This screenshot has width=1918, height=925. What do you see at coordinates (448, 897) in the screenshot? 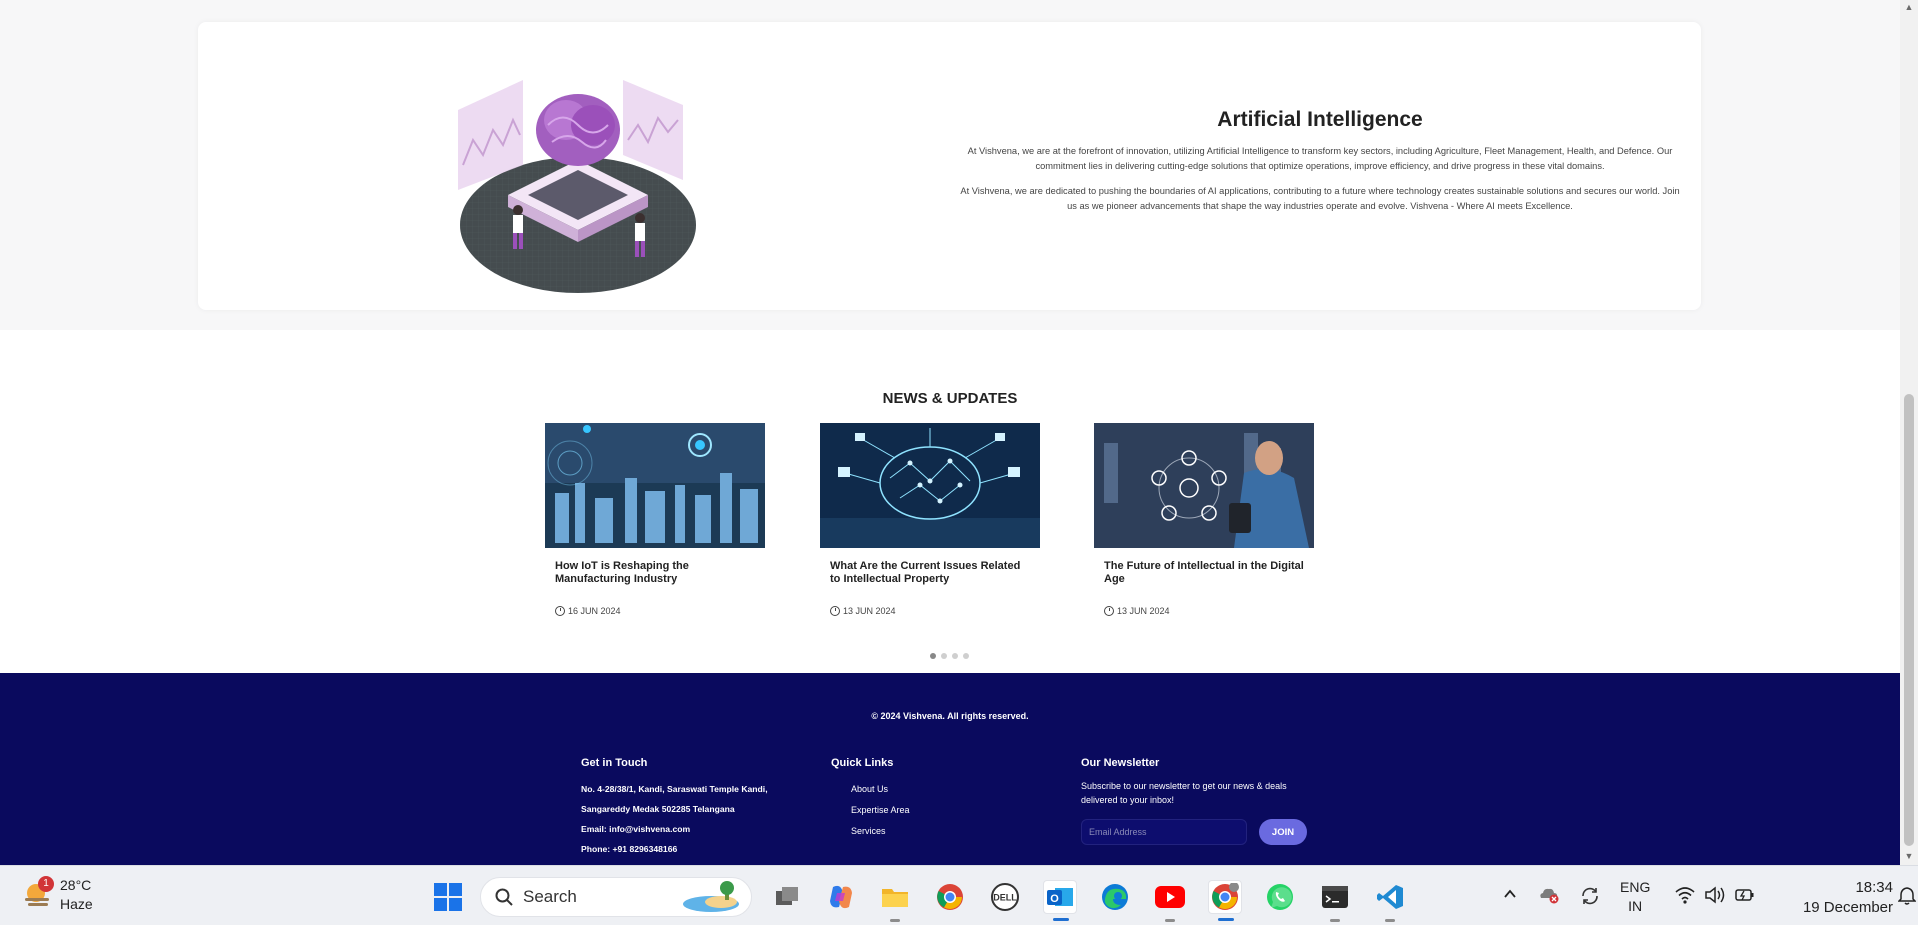
I see `windows-start-icon` at bounding box center [448, 897].